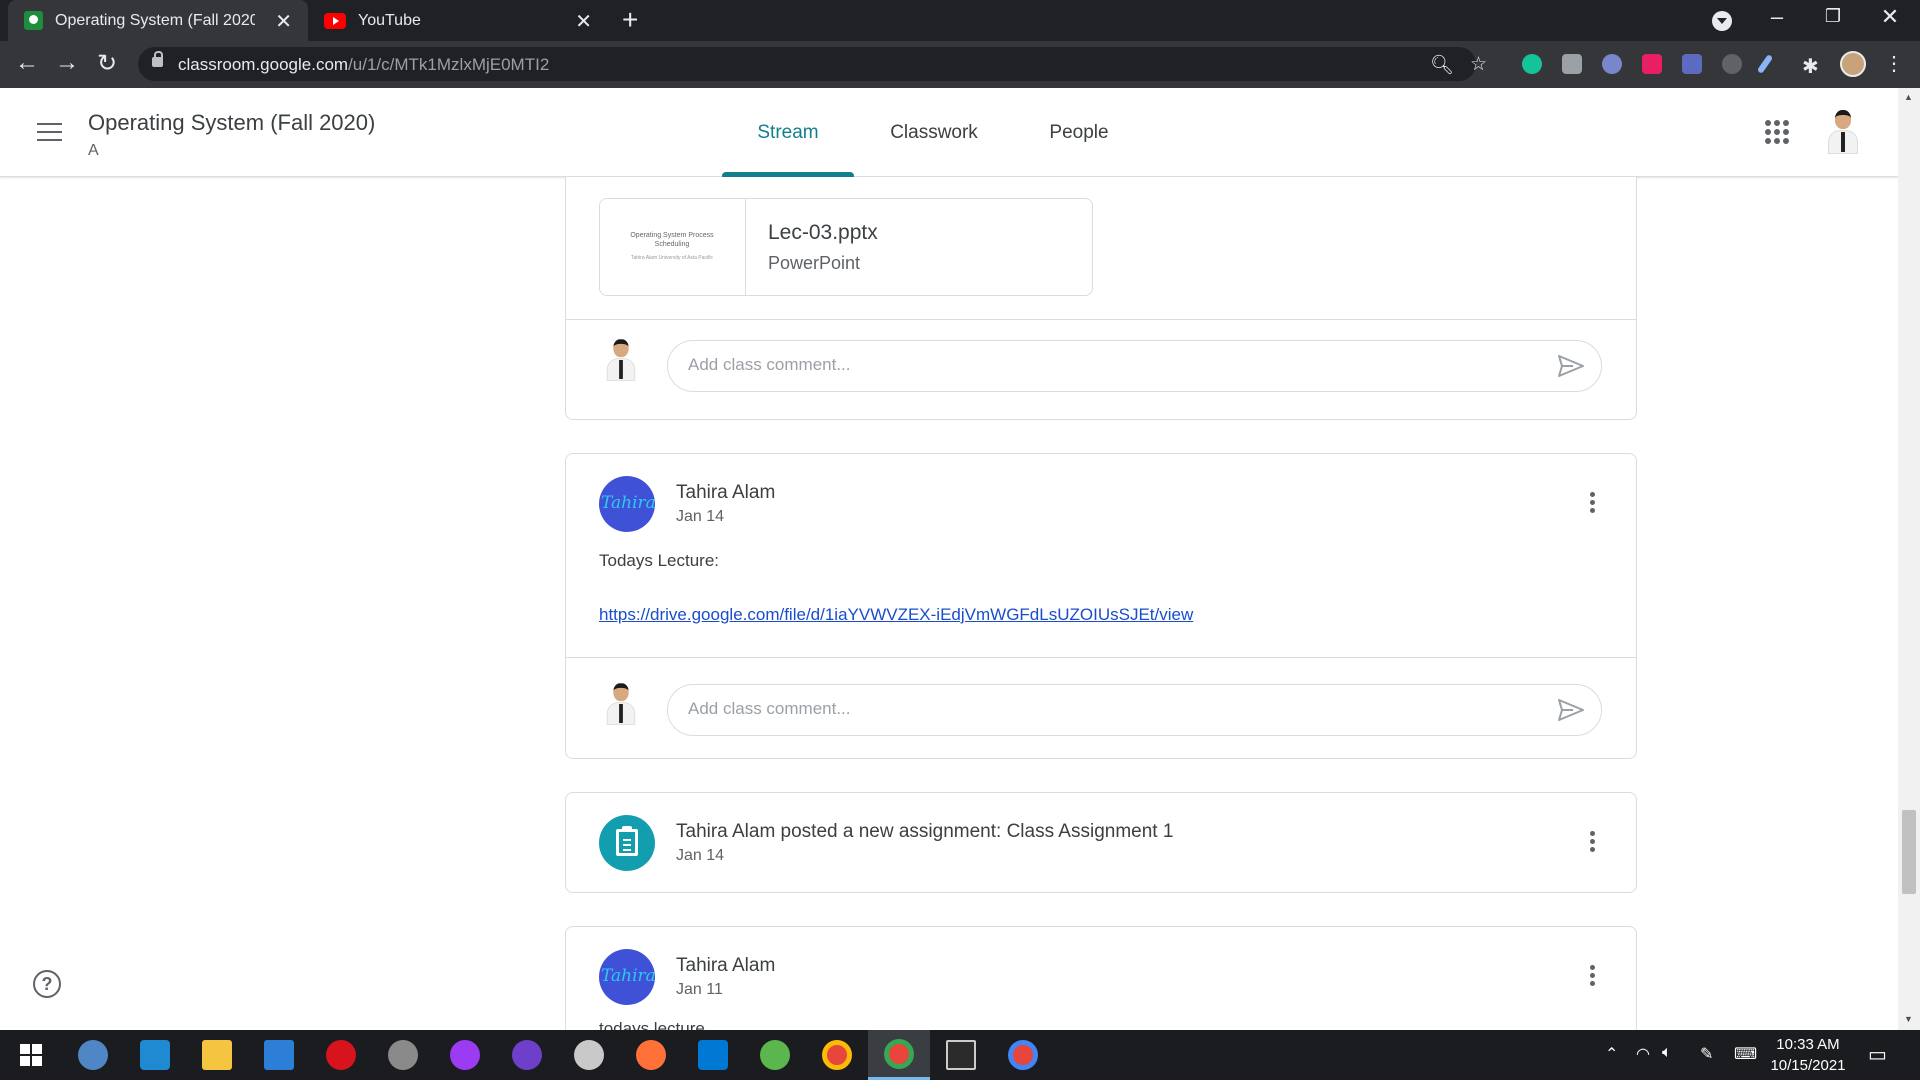  Describe the element at coordinates (1908, 1019) in the screenshot. I see `scroll-down-icon: ▼` at that location.